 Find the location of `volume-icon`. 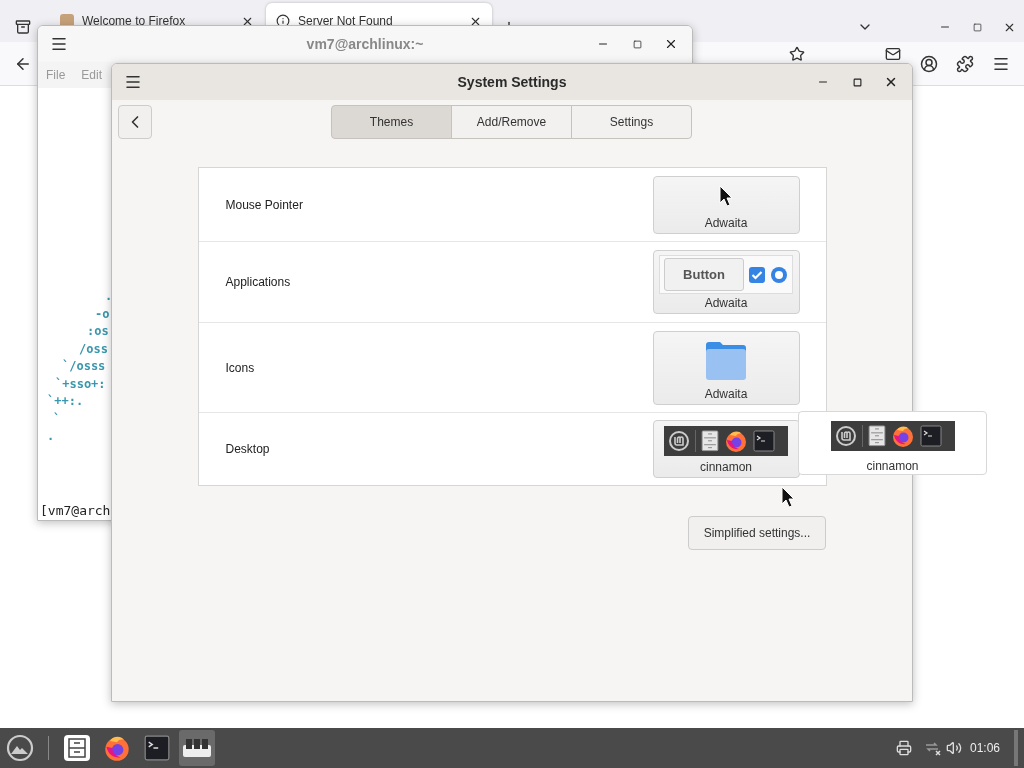

volume-icon is located at coordinates (953, 748).